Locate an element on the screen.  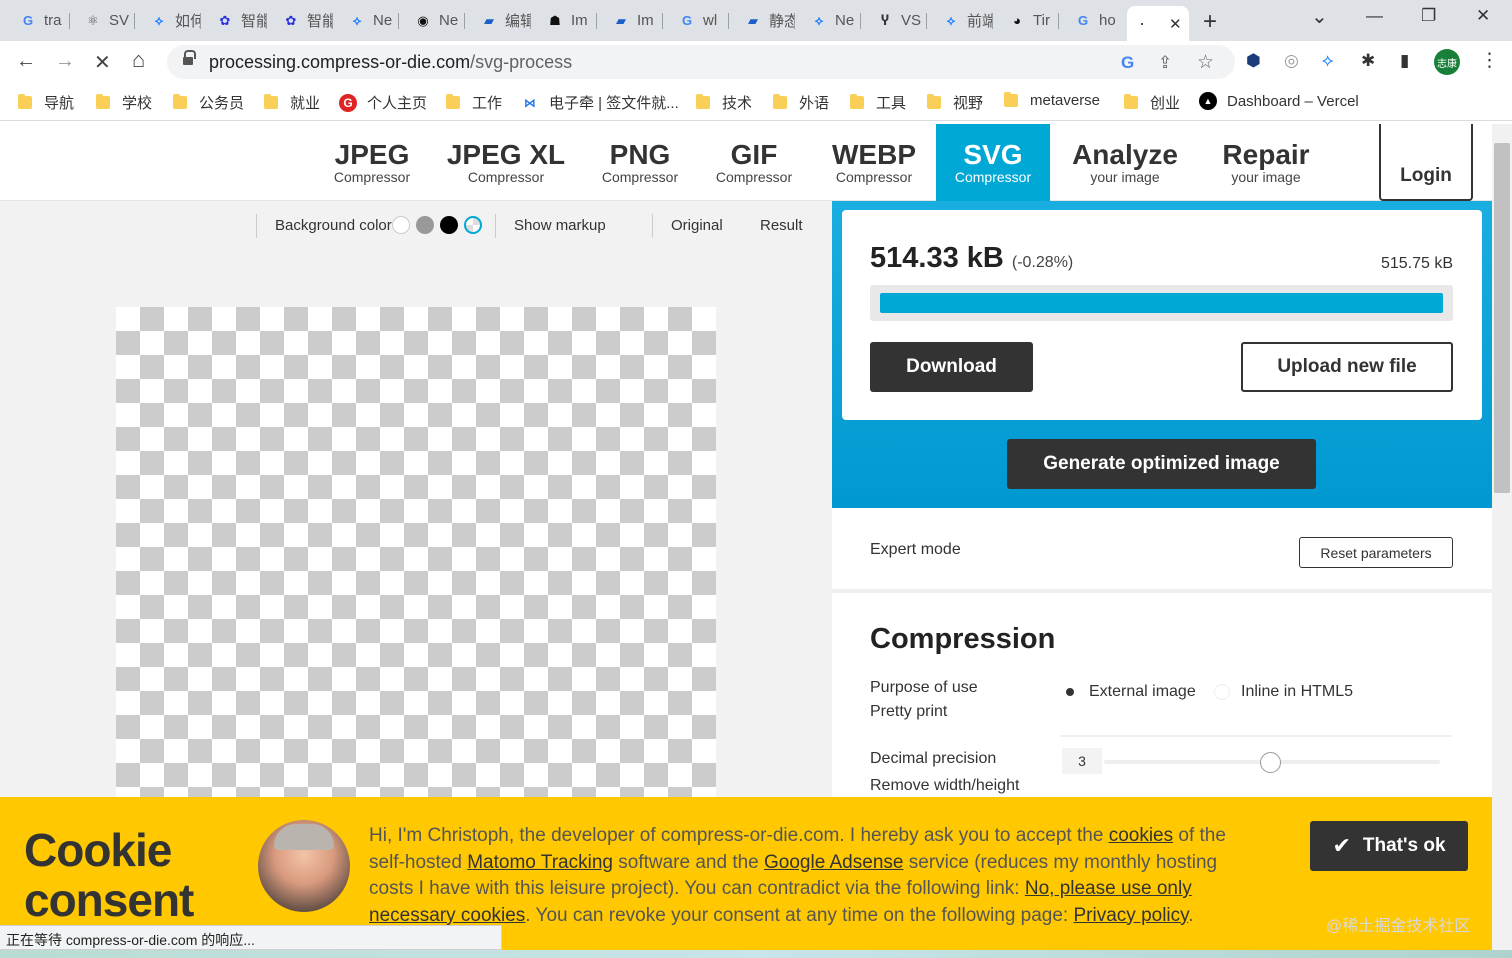
share-icon: ⇪ is located at coordinates (1165, 63).